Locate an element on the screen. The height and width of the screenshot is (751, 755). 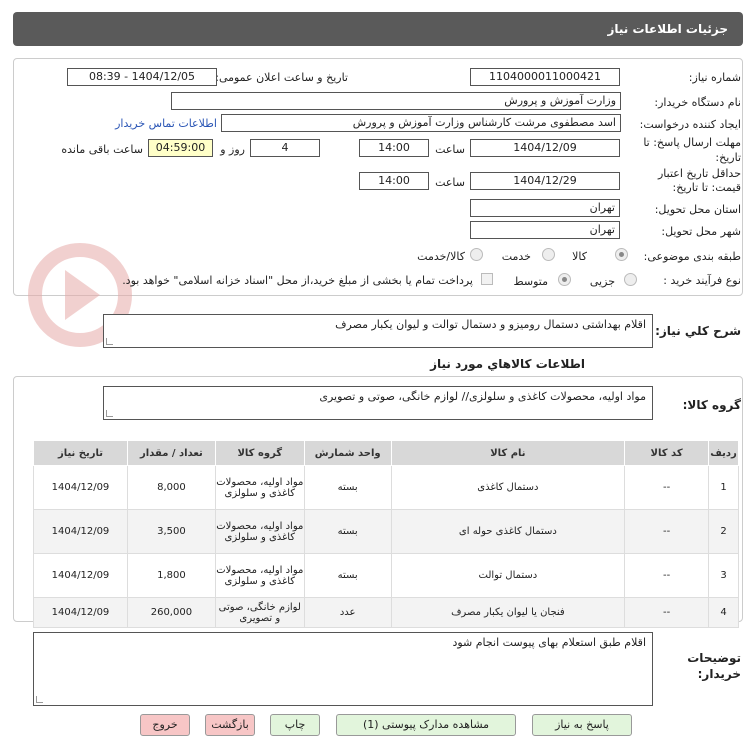
cell-index: 1 is located at coordinates (723, 487).